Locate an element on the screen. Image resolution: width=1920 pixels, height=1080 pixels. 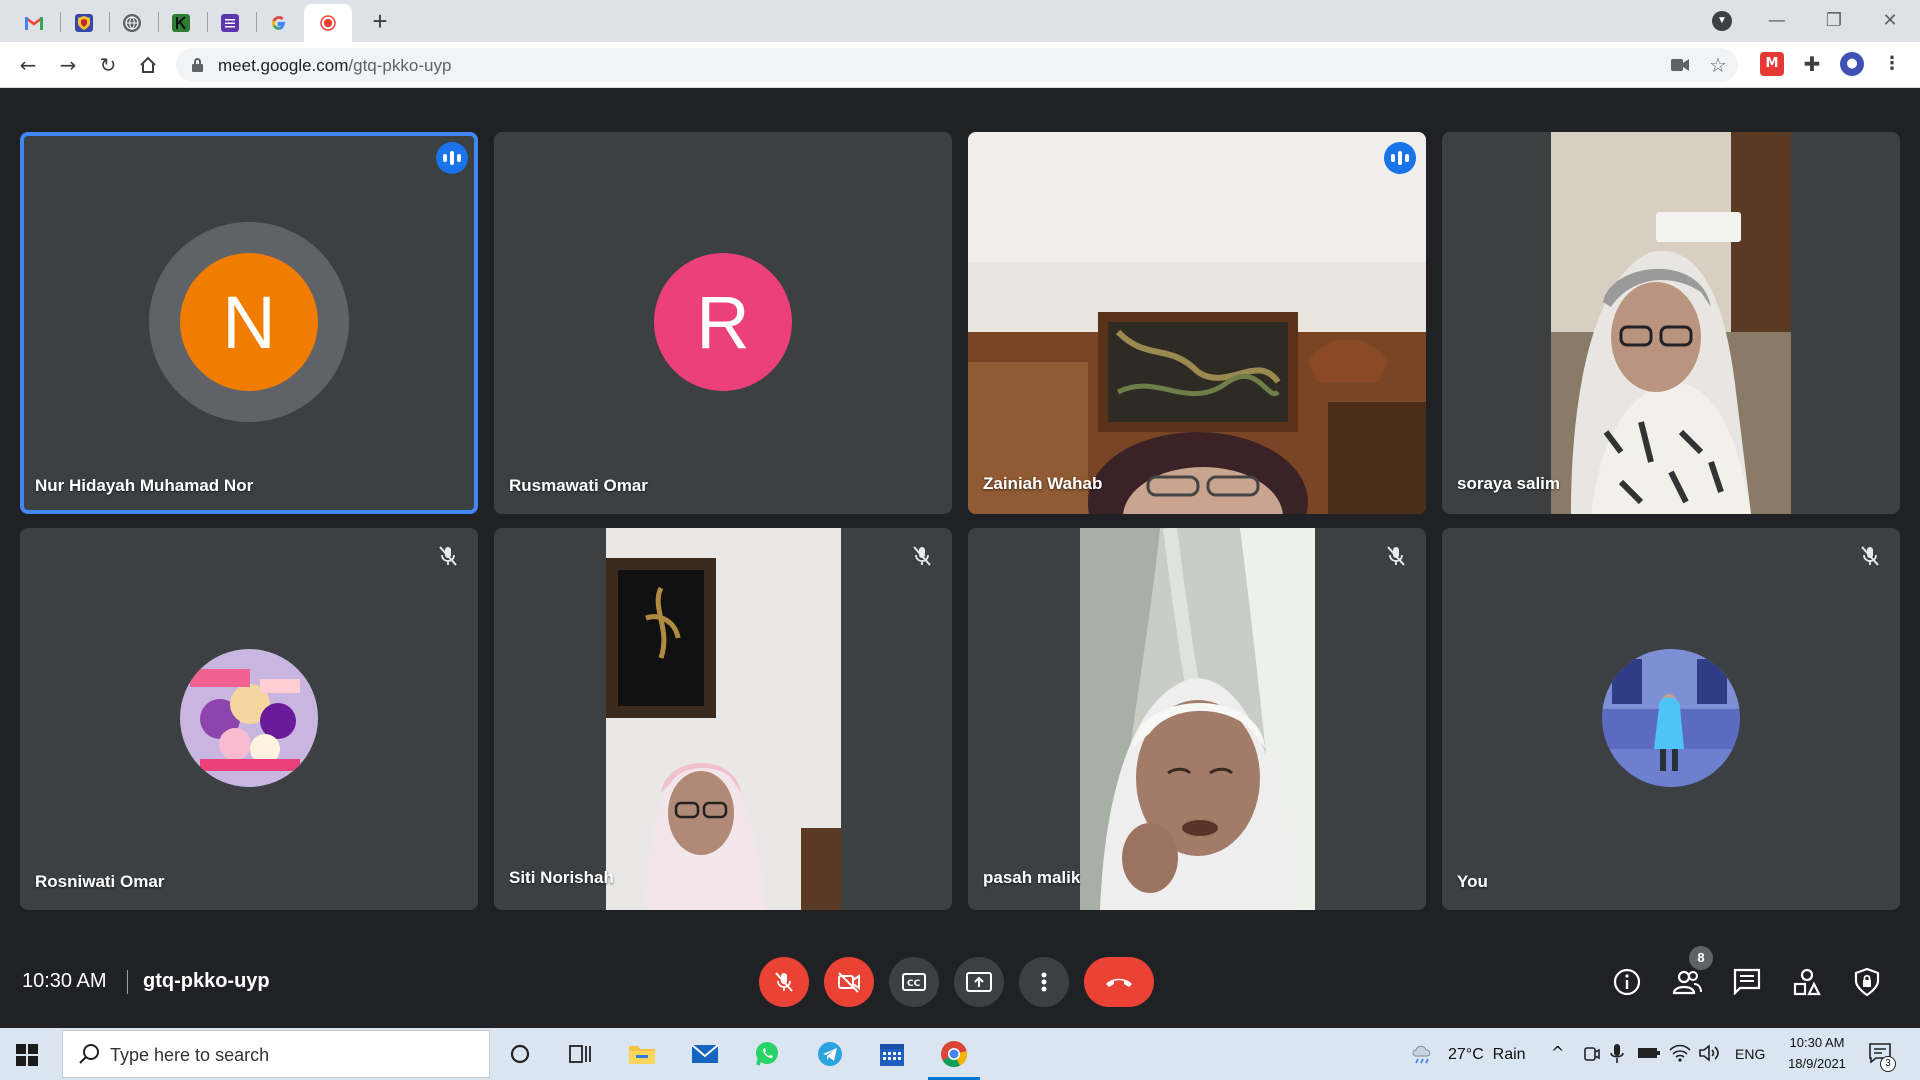
task-view-icon is located at coordinates (580, 1054).